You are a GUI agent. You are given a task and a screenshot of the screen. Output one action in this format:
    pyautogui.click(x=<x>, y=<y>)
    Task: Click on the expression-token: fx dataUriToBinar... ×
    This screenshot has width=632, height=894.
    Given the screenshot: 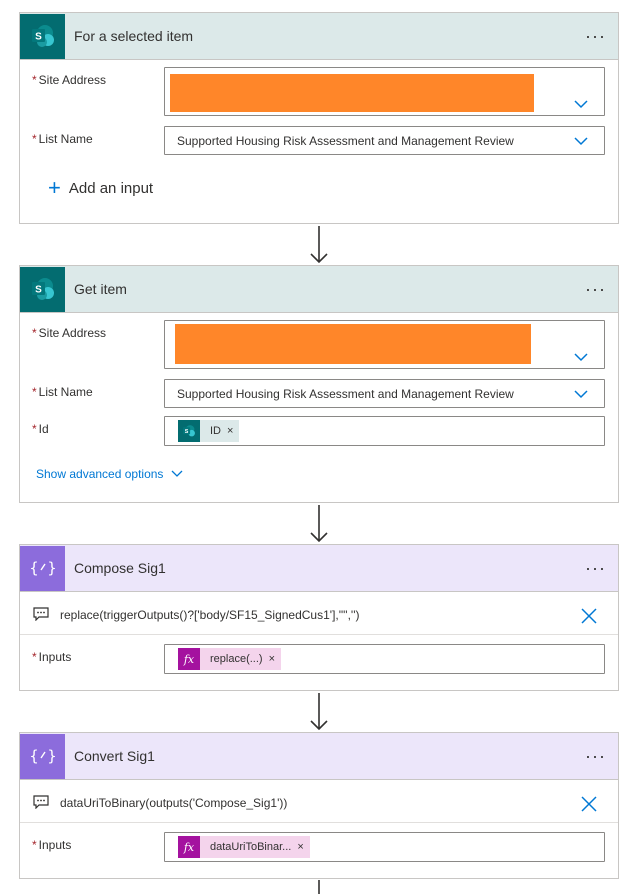 What is the action you would take?
    pyautogui.click(x=244, y=847)
    